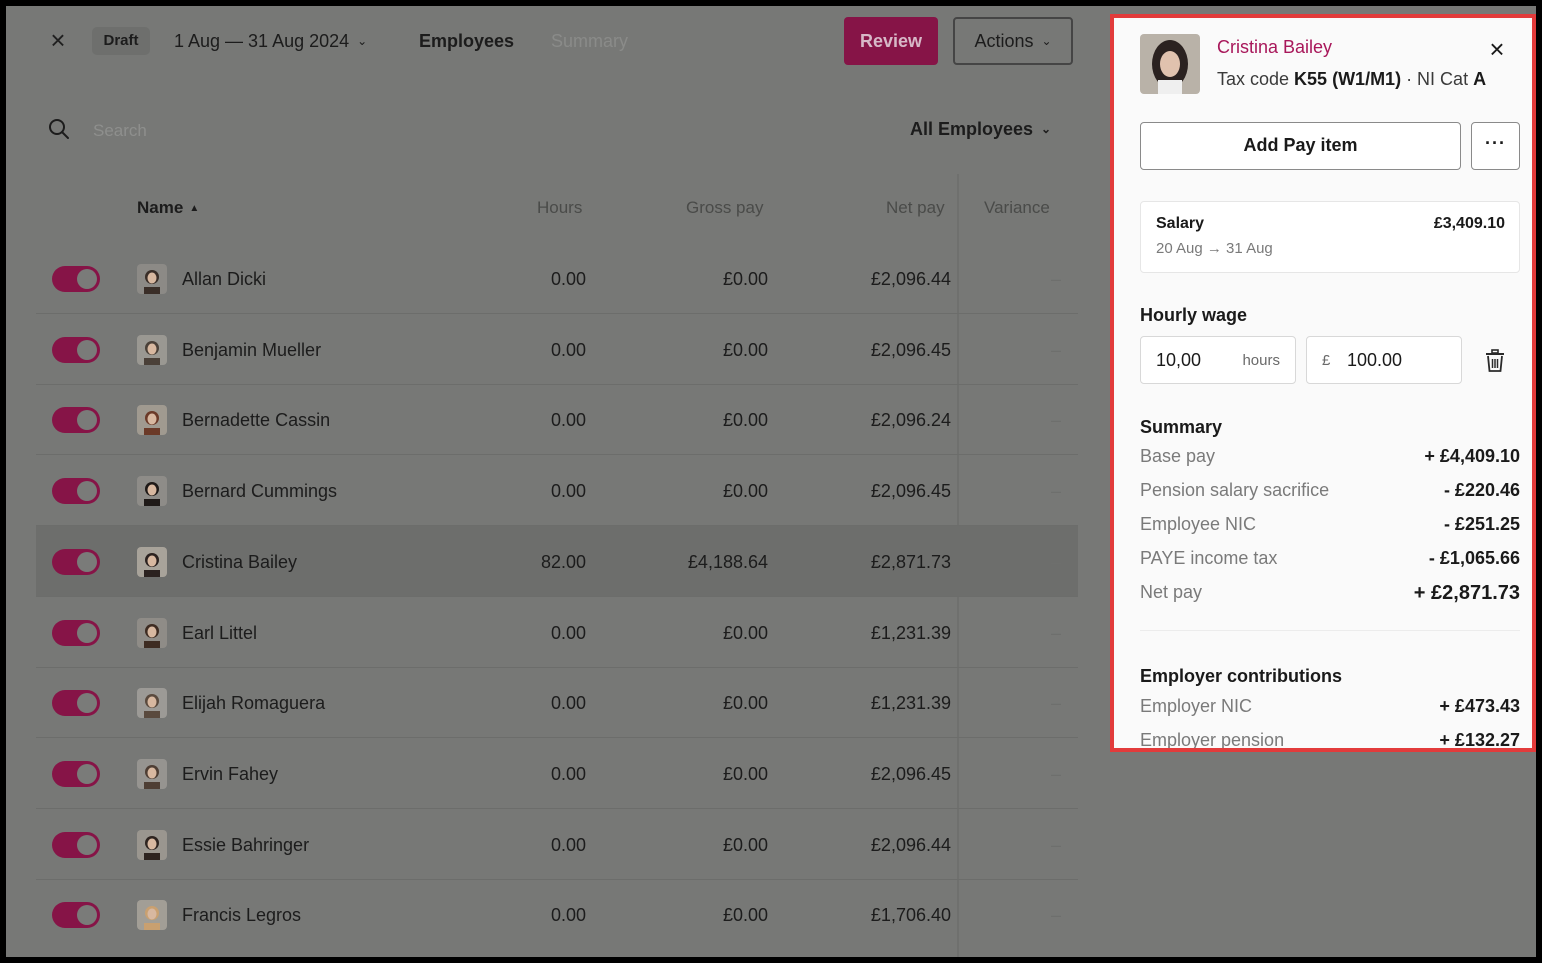 The height and width of the screenshot is (963, 1542). Describe the element at coordinates (1256, 79) in the screenshot. I see `tax-prefix: Tax code` at that location.